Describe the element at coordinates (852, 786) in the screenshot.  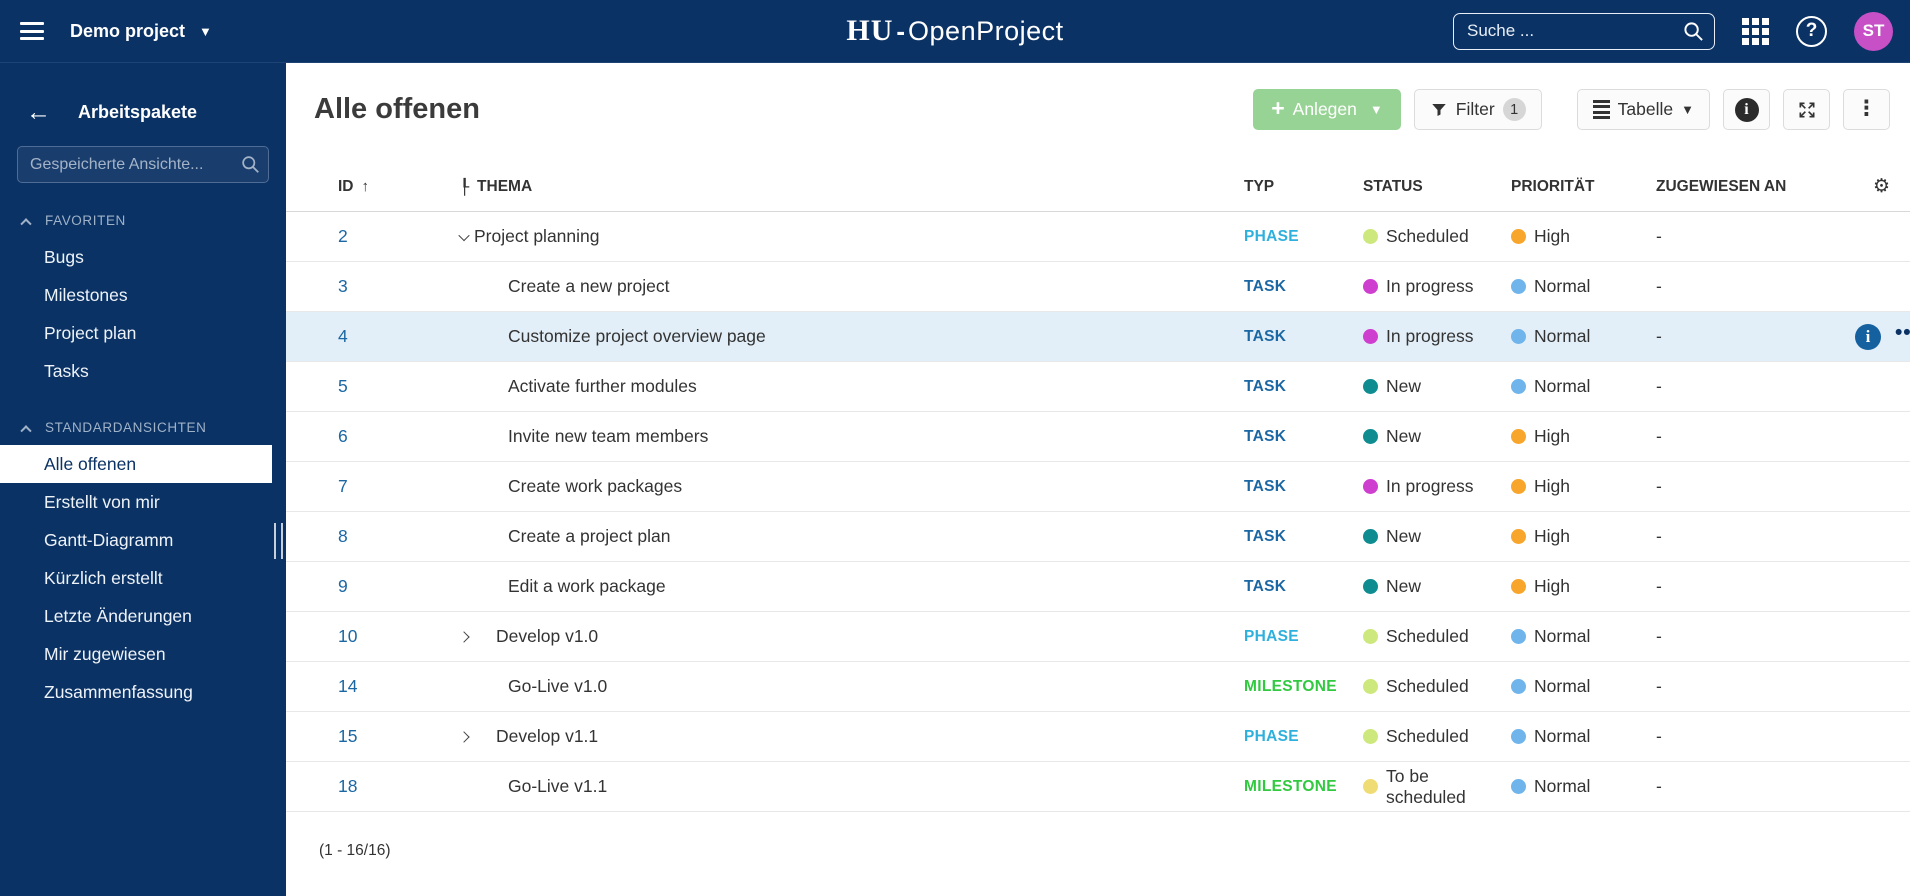
I see `subject-cell: Go-Live v1.1` at that location.